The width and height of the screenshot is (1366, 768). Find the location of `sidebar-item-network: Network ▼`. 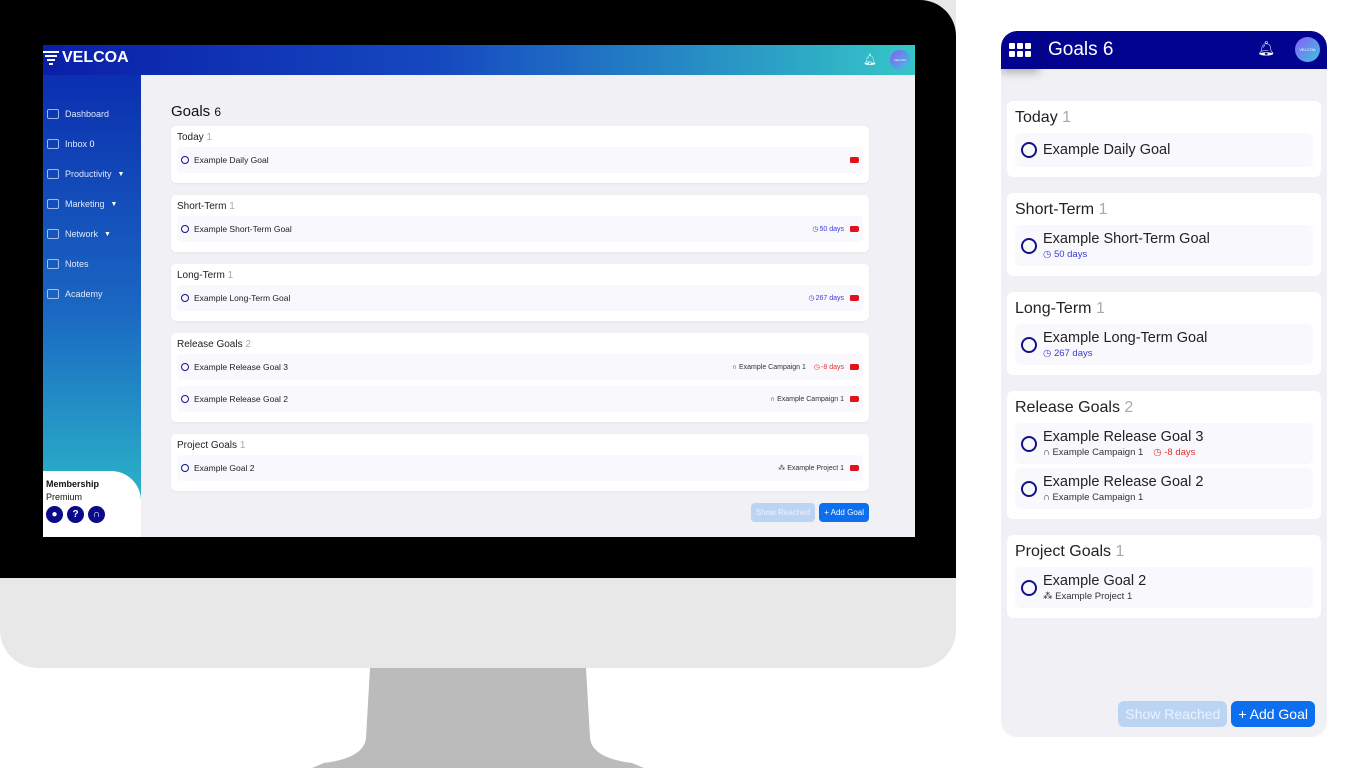

sidebar-item-network: Network ▼ is located at coordinates (92, 234).